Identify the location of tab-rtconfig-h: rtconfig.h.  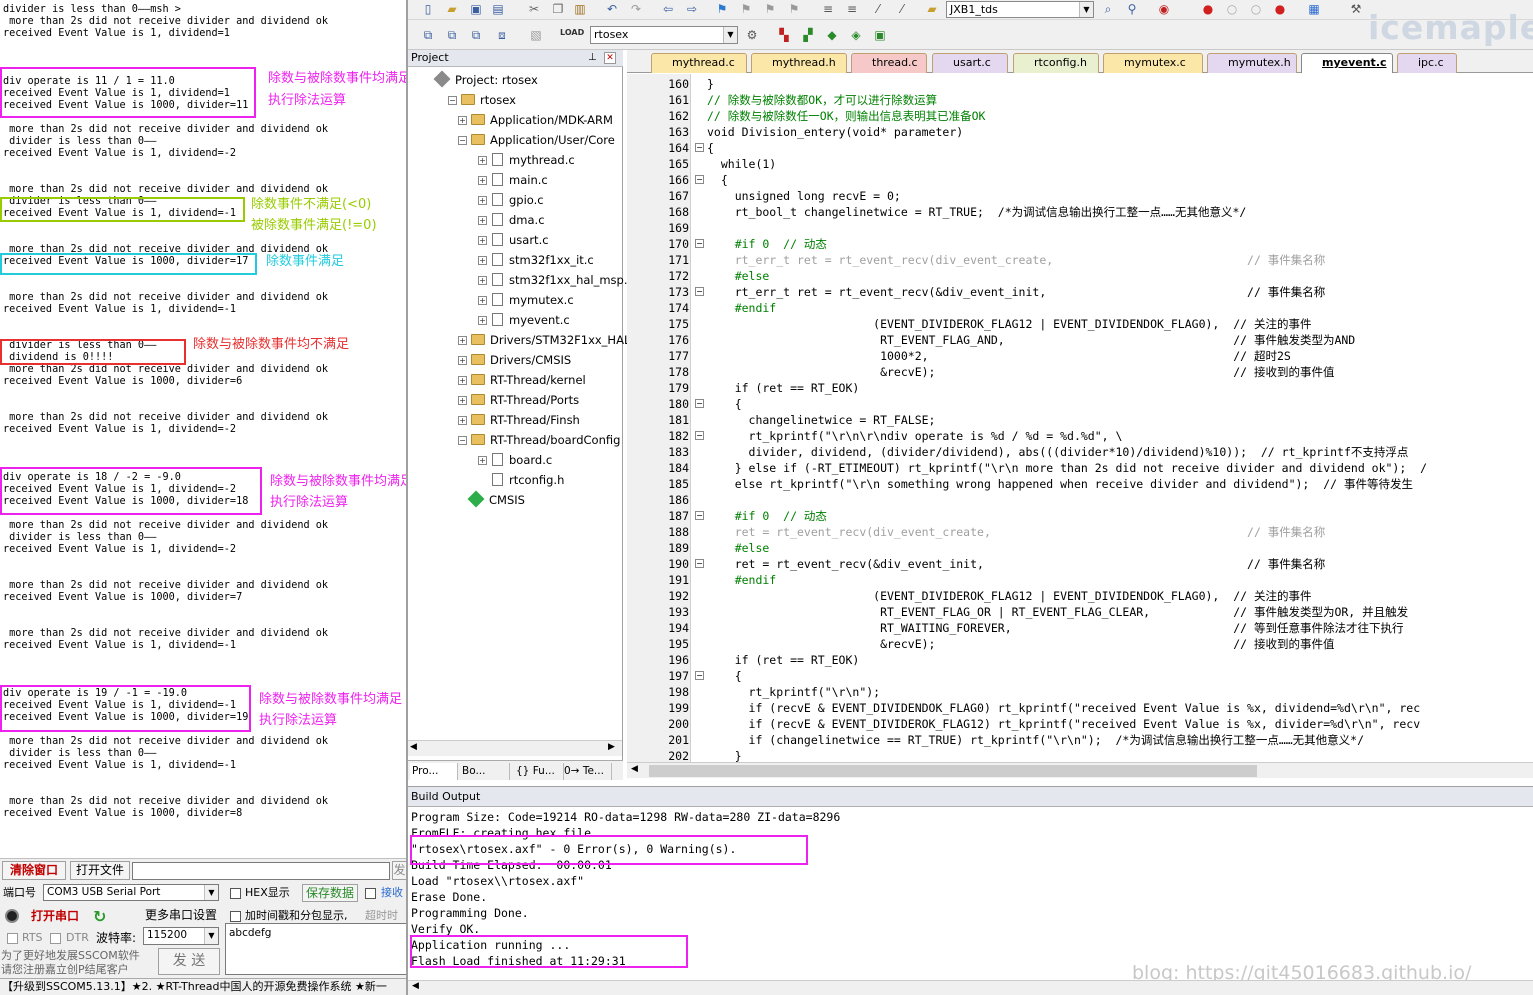
(1056, 63).